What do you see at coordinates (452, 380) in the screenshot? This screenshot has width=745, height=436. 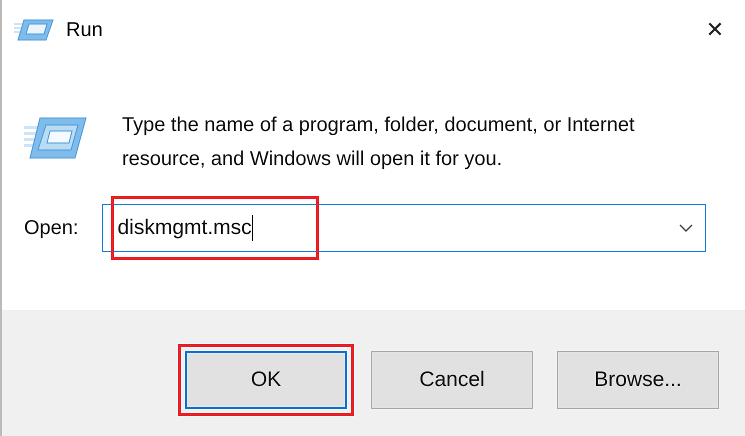 I see `dialog-button: Cancel` at bounding box center [452, 380].